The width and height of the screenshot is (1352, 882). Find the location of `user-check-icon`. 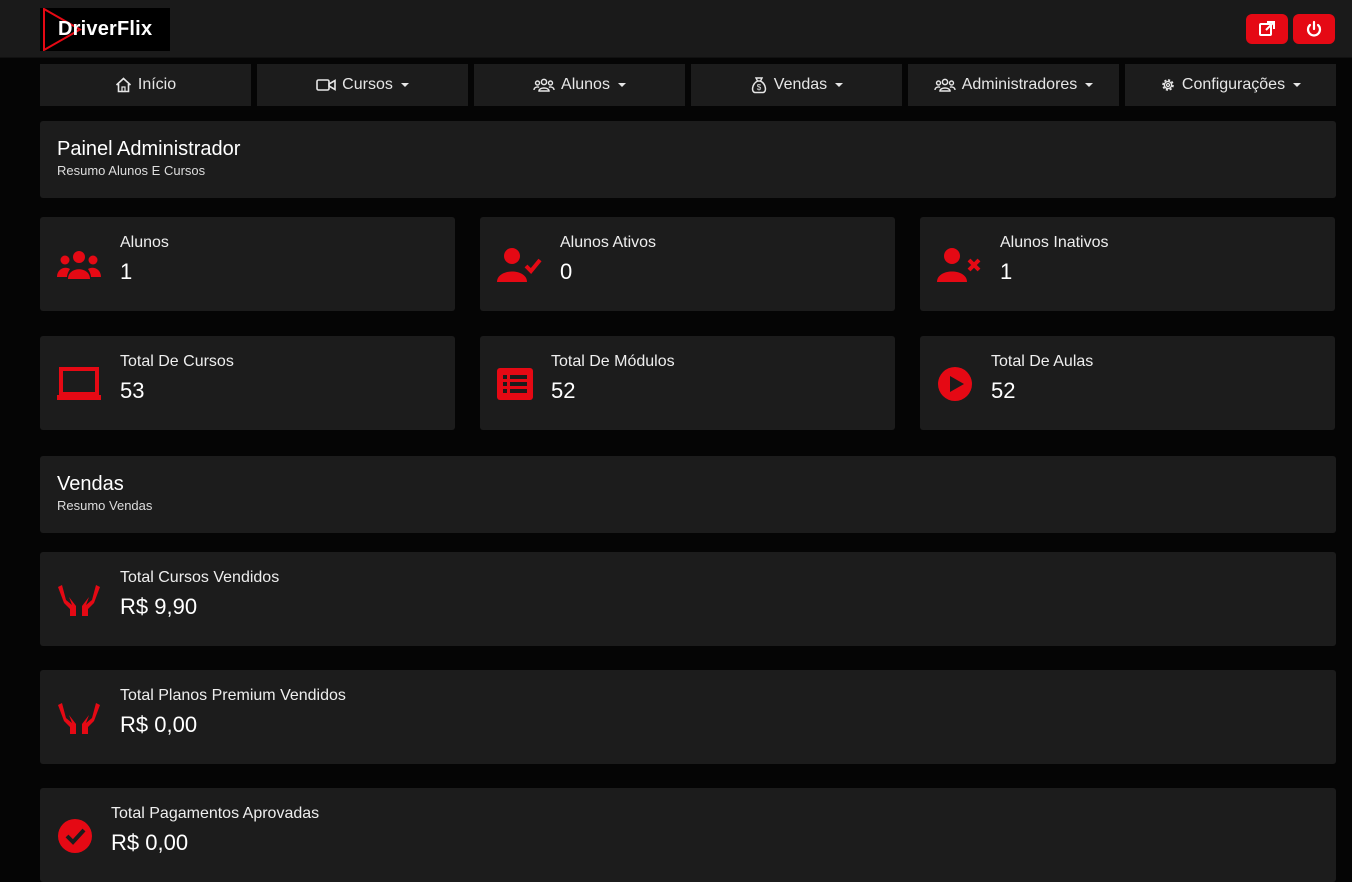

user-check-icon is located at coordinates (519, 265).